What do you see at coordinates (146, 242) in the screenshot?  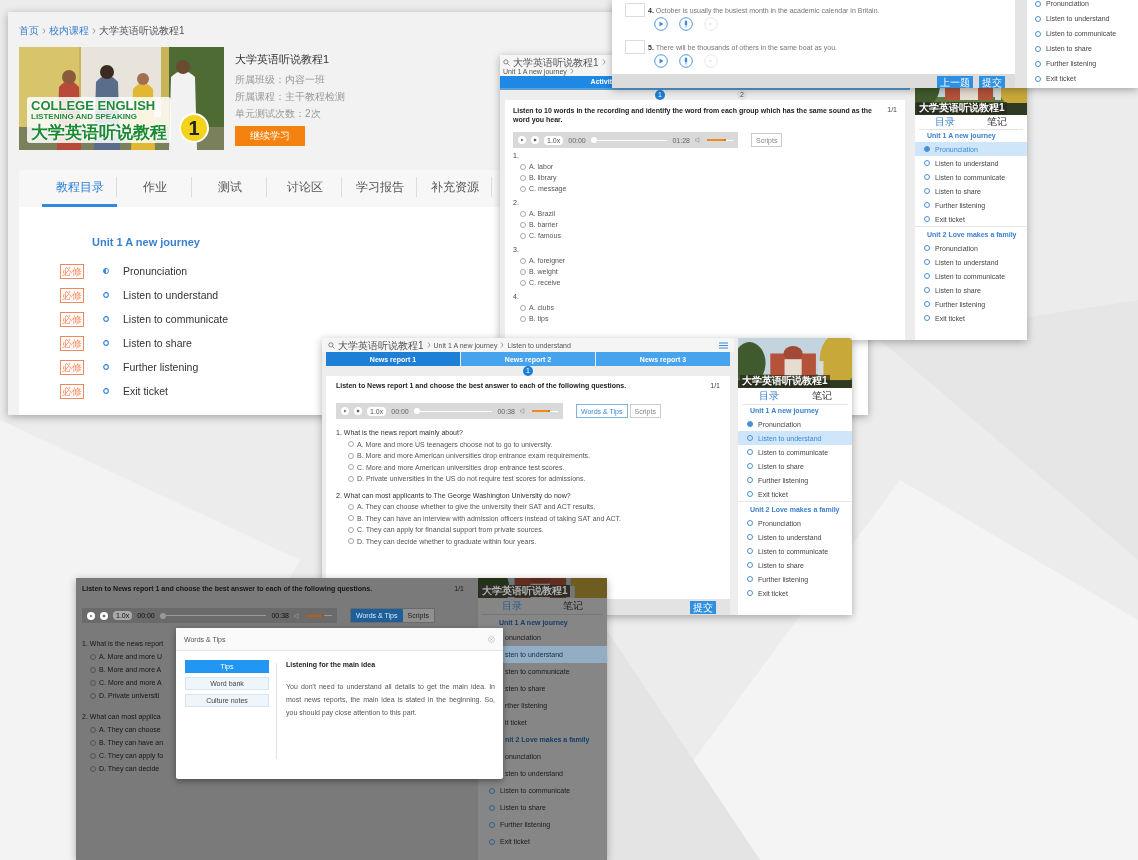 I see `unit-heading: Unit 1 A new journey` at bounding box center [146, 242].